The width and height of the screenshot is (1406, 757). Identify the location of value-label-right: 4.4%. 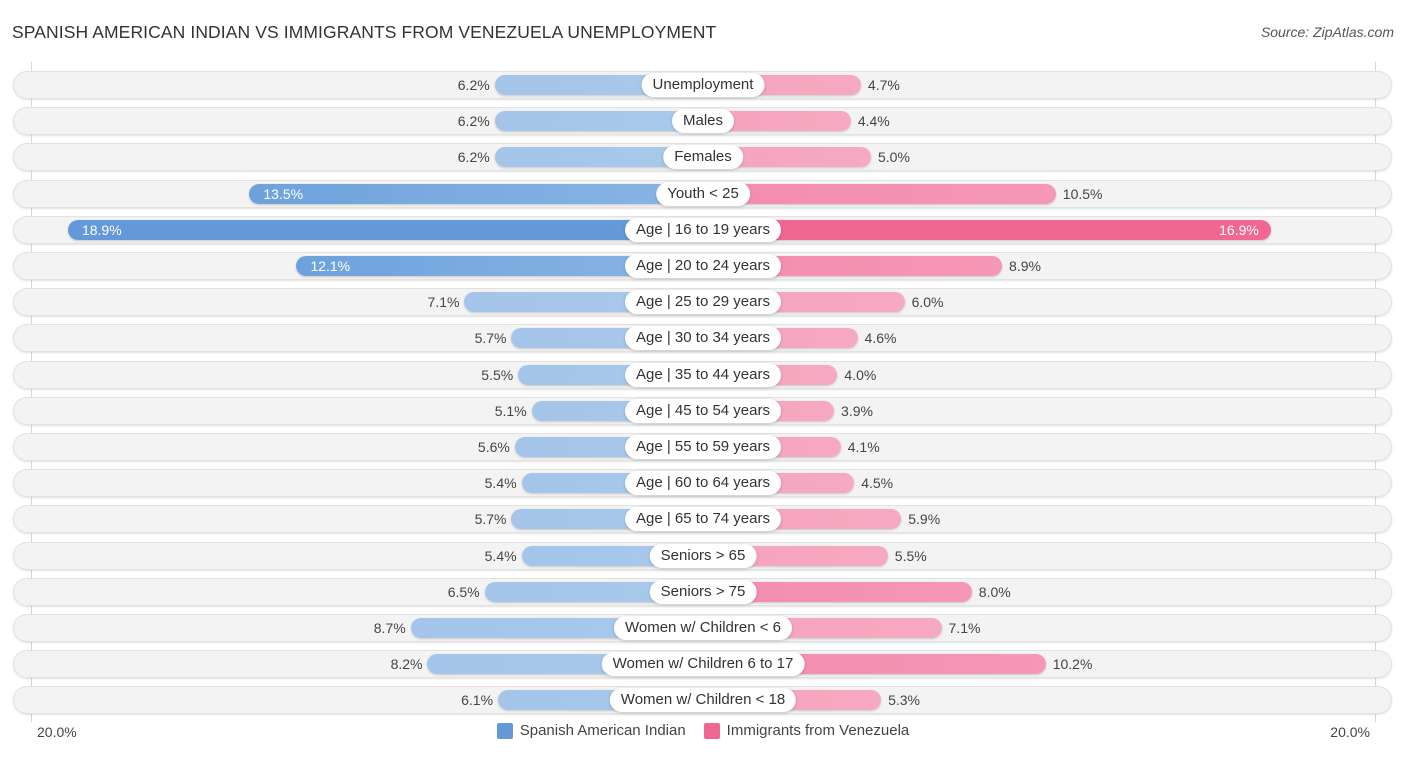
(873, 121).